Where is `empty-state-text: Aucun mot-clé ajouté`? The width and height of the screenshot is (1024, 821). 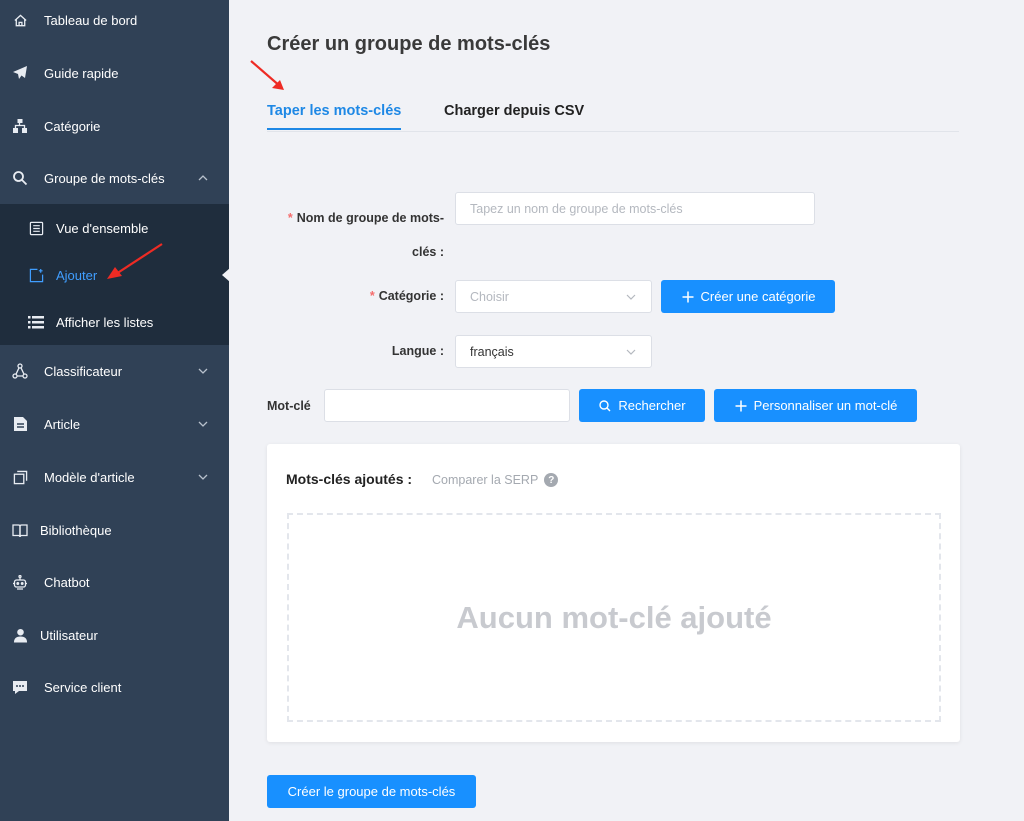
empty-state-text: Aucun mot-clé ajouté is located at coordinates (614, 617).